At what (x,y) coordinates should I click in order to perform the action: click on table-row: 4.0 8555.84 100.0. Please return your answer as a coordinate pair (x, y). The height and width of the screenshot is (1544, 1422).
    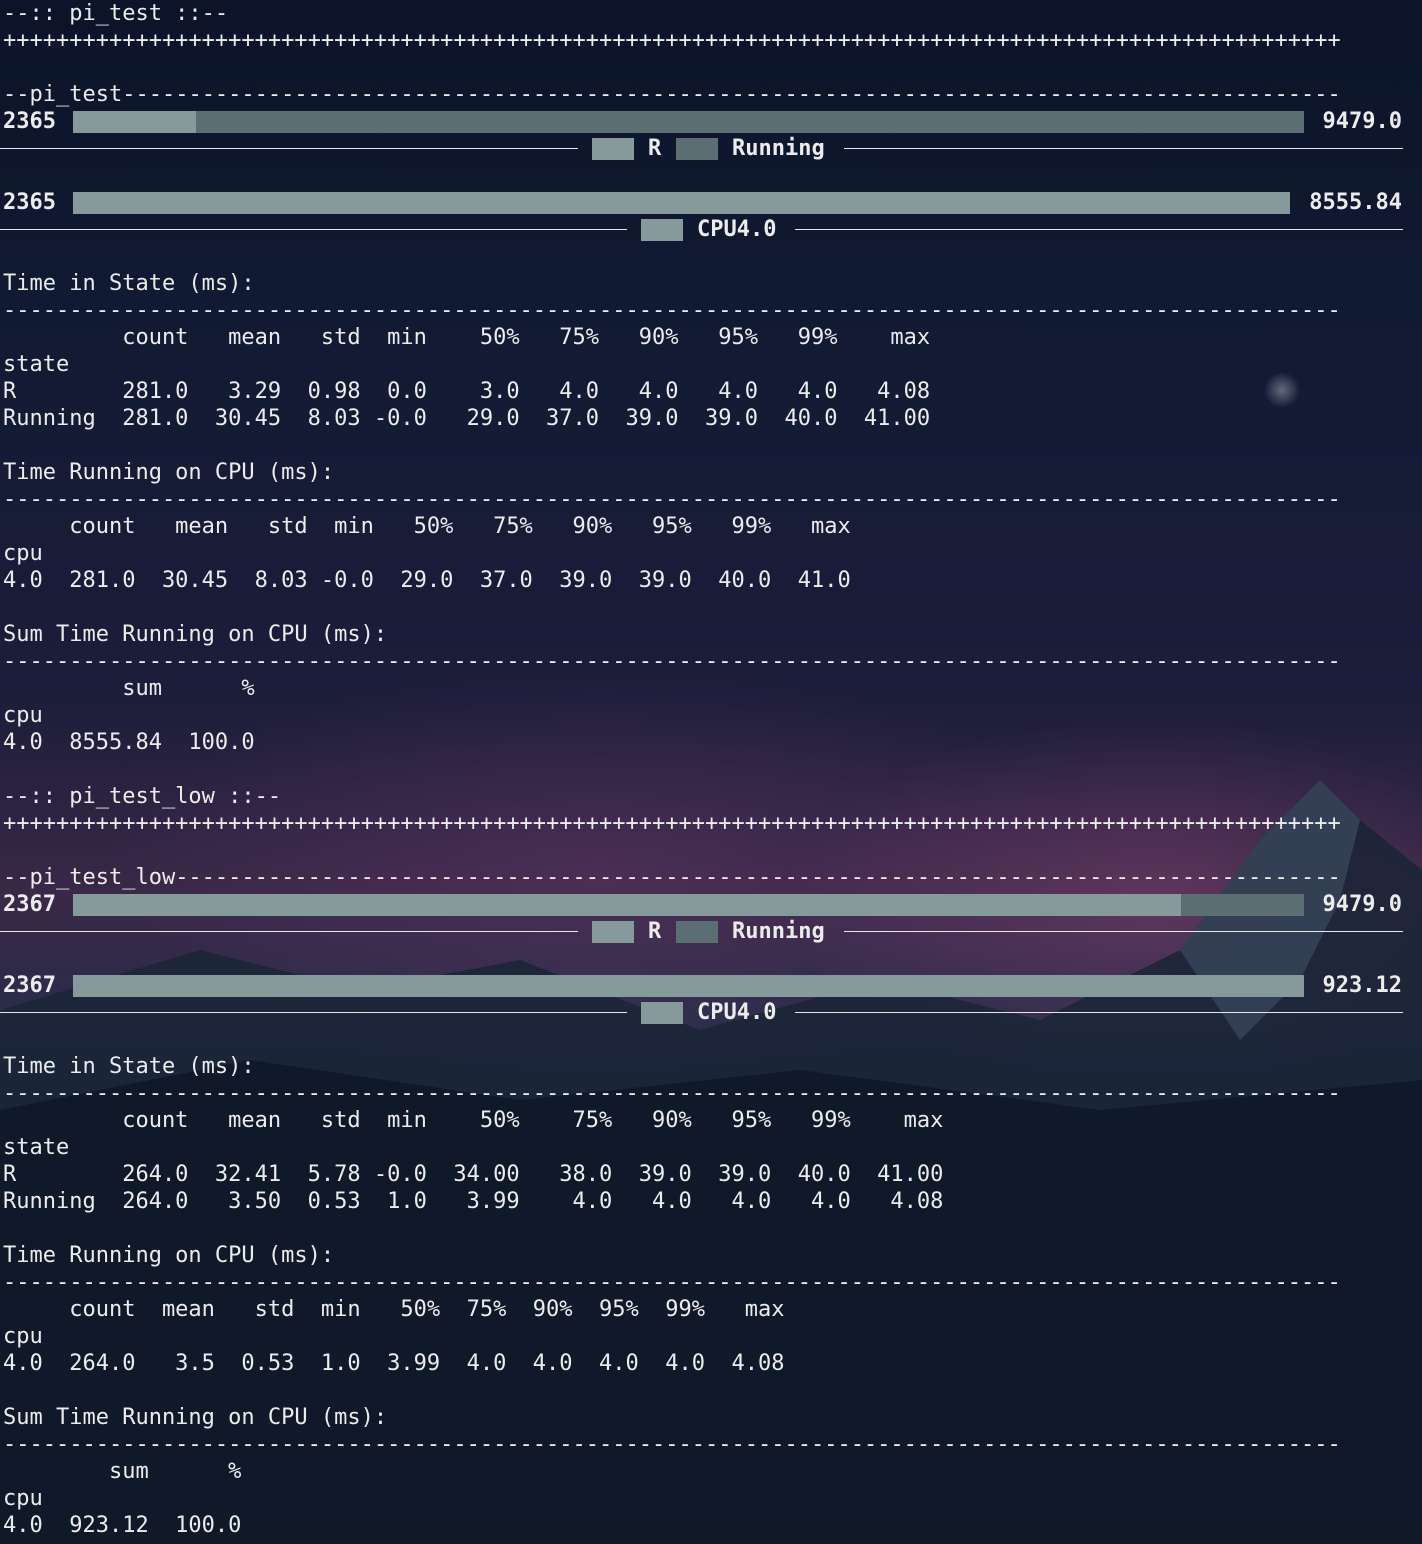
    Looking at the image, I should click on (129, 742).